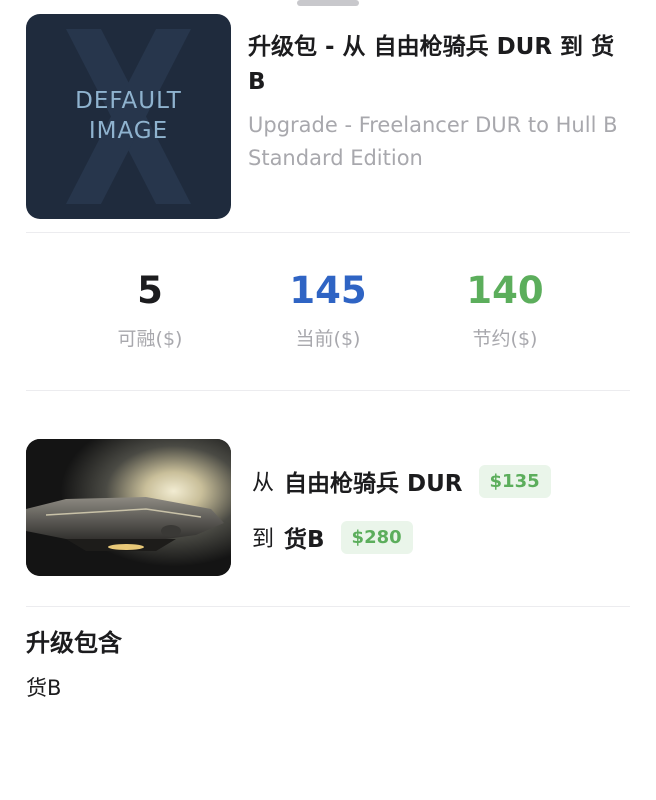 The width and height of the screenshot is (656, 800). I want to click on thumbnail-label-line2: IMAGE, so click(128, 131).